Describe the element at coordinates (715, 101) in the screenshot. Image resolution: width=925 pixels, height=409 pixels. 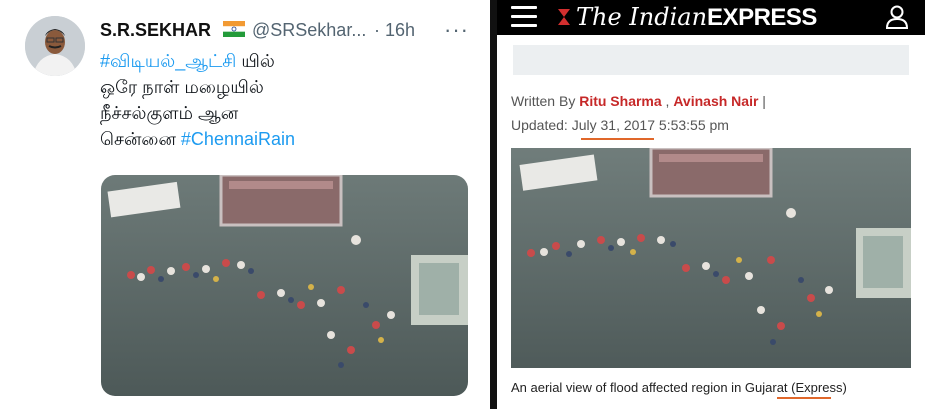
I see `author-link: Avinash Nair` at that location.